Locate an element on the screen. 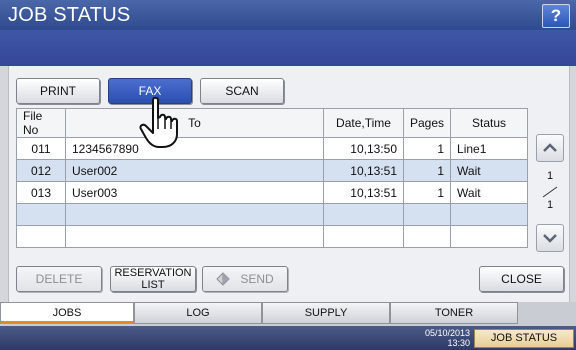  delete-button: DELETE is located at coordinates (59, 279).